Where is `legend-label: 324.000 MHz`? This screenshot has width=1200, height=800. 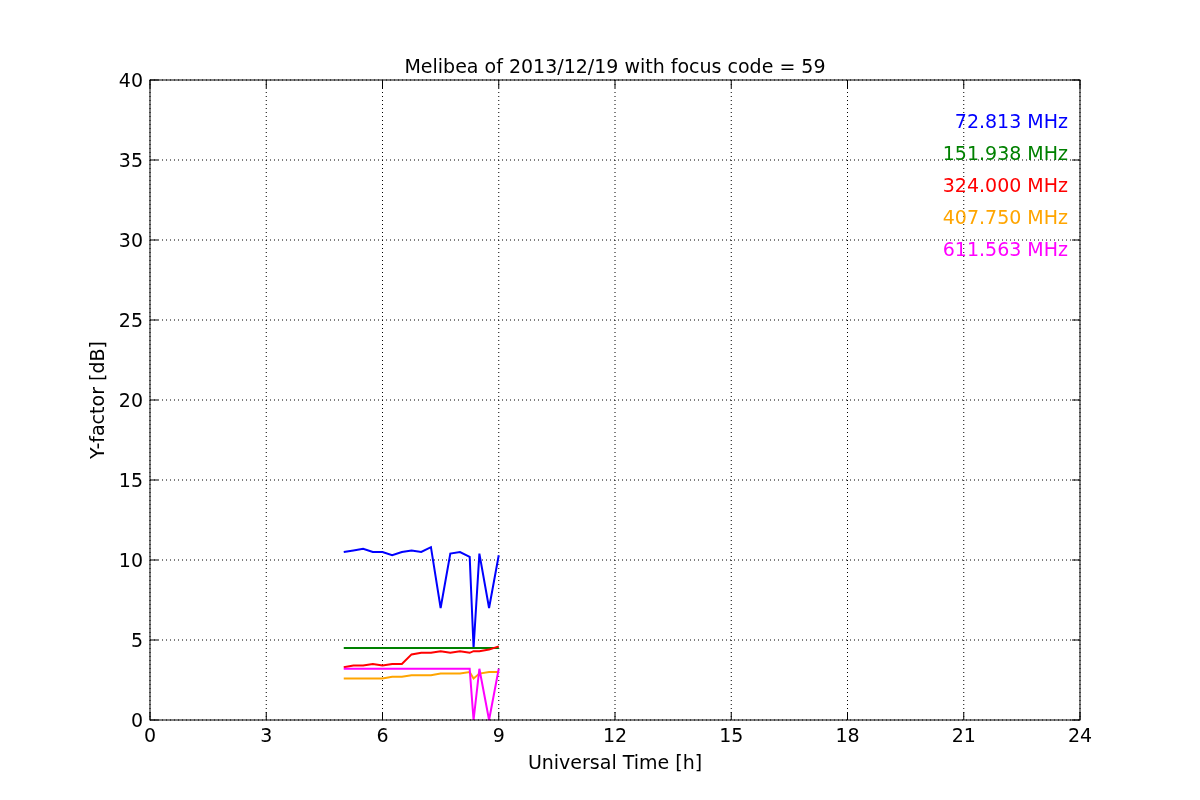
legend-label: 324.000 MHz is located at coordinates (1005, 185).